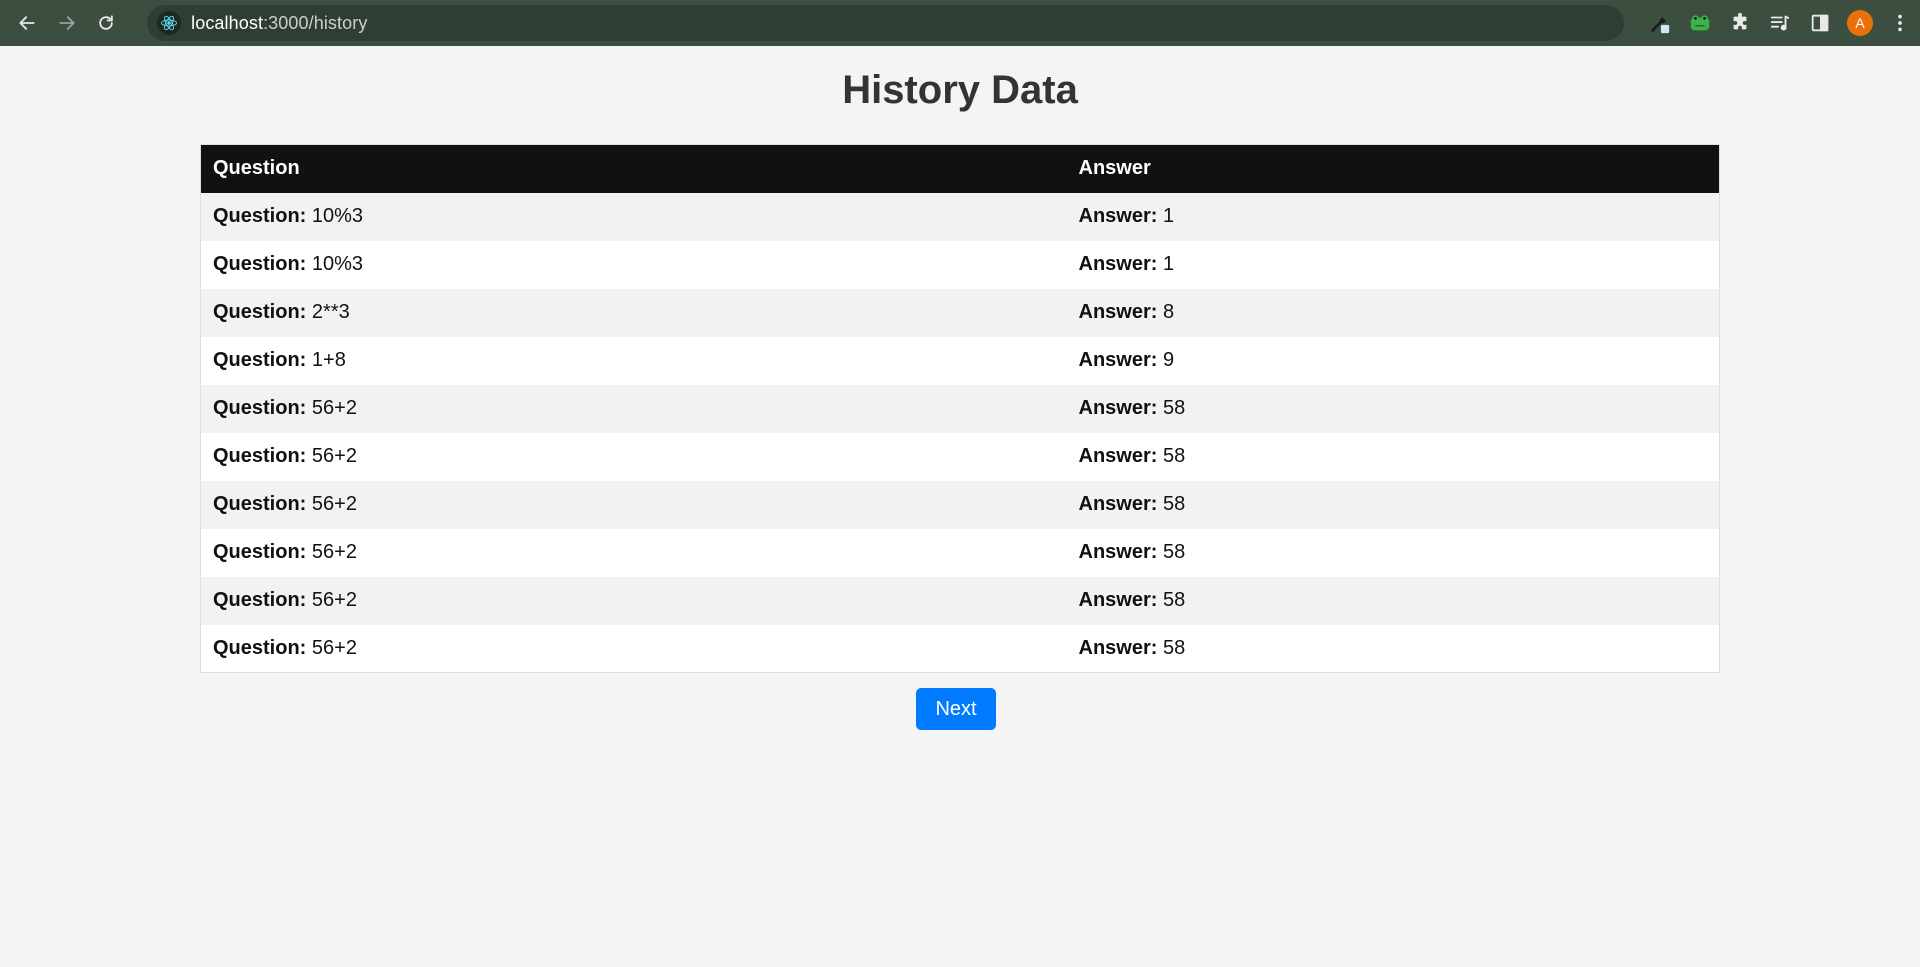  What do you see at coordinates (633, 168) in the screenshot?
I see `question-column-header: Question` at bounding box center [633, 168].